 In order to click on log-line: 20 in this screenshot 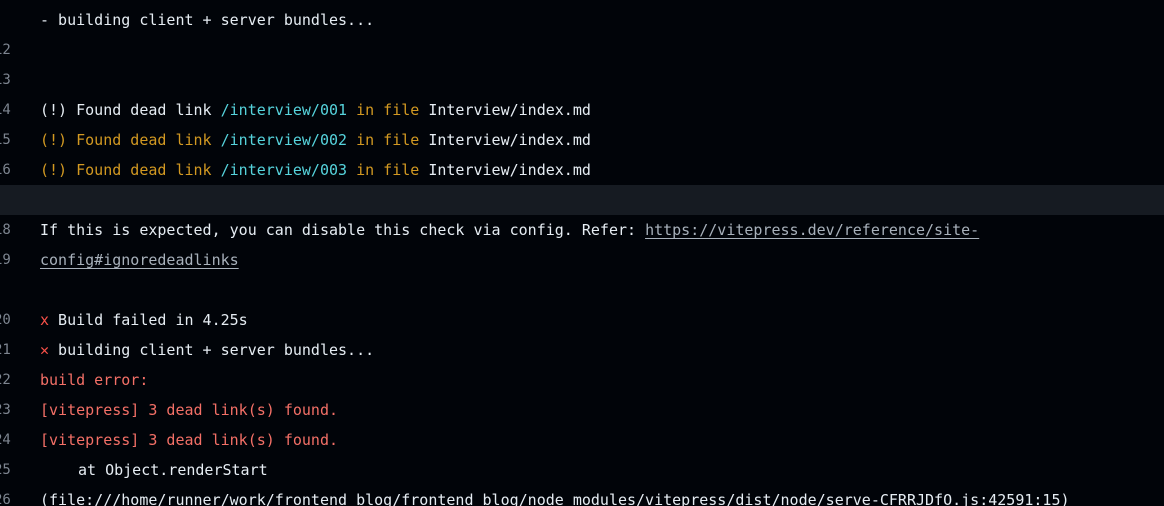, I will do `click(582, 301)`.